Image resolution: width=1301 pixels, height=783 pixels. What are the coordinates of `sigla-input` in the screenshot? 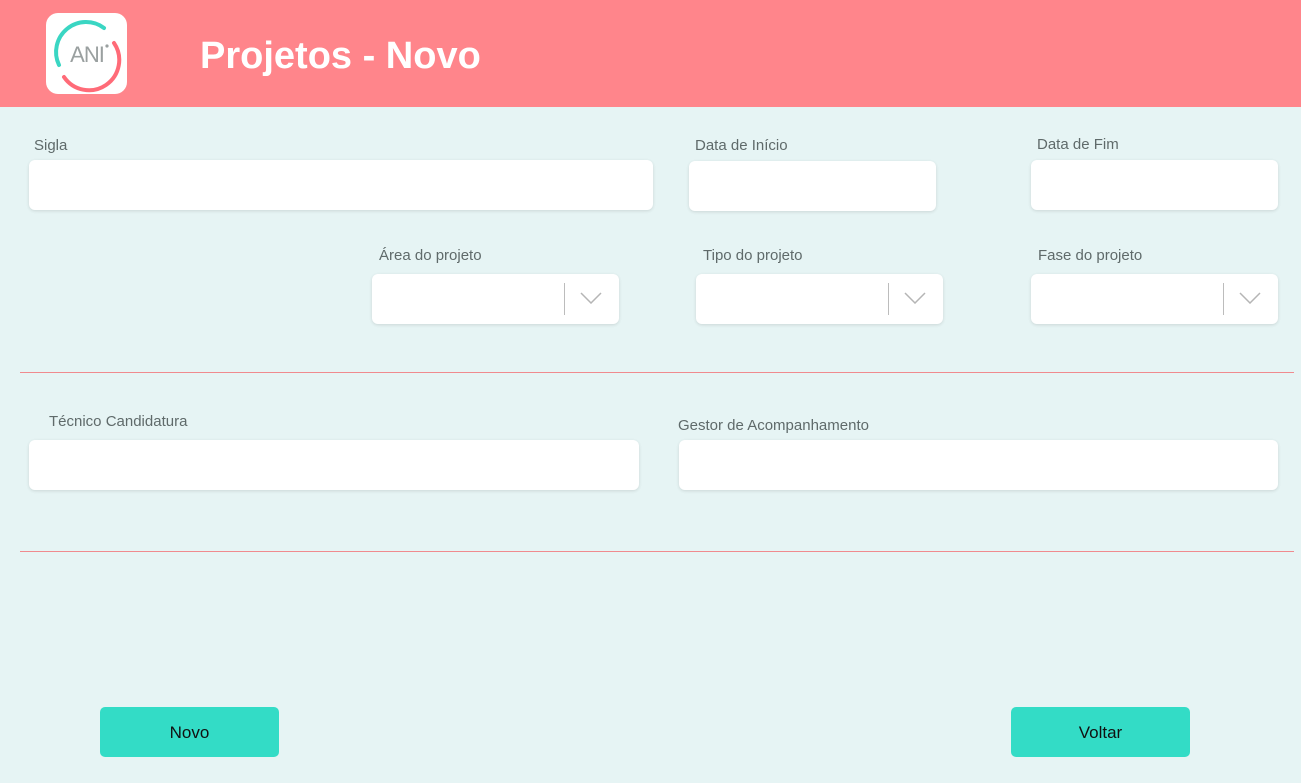 It's located at (341, 185).